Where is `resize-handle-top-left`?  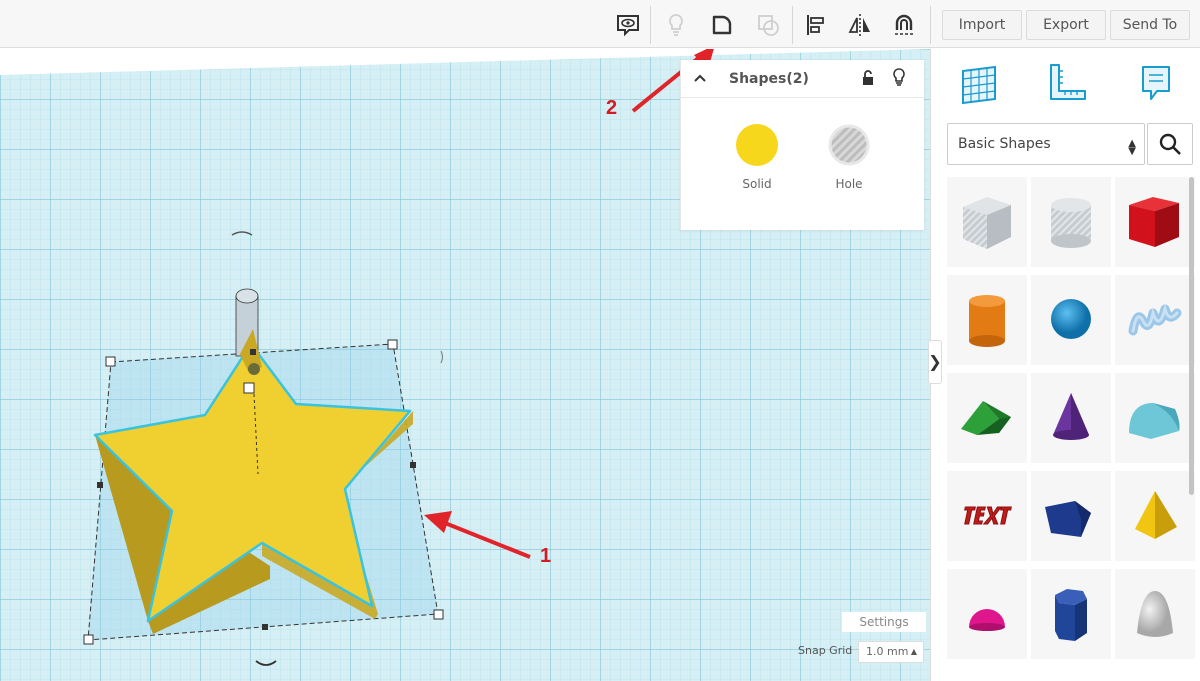
resize-handle-top-left is located at coordinates (110, 361).